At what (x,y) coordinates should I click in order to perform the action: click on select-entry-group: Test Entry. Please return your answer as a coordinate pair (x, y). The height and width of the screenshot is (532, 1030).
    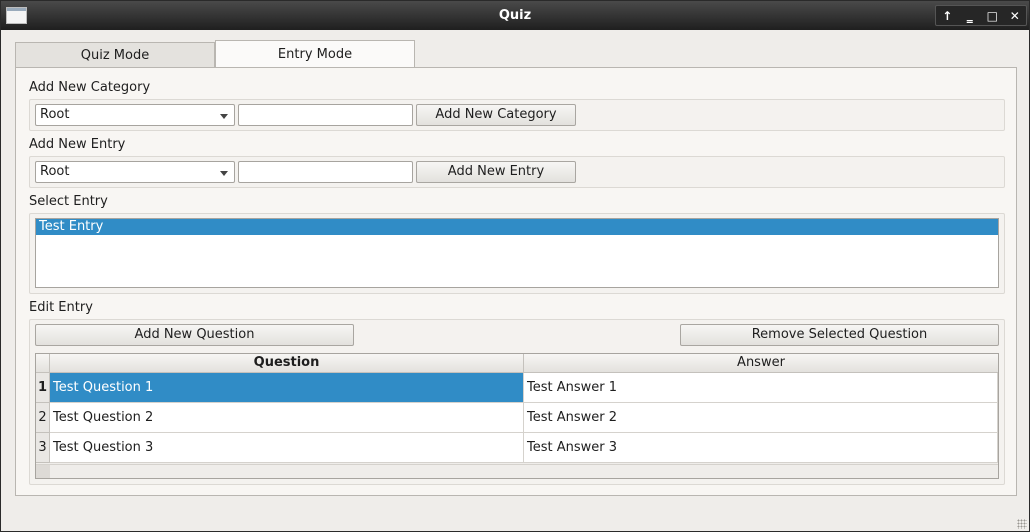
    Looking at the image, I should click on (517, 253).